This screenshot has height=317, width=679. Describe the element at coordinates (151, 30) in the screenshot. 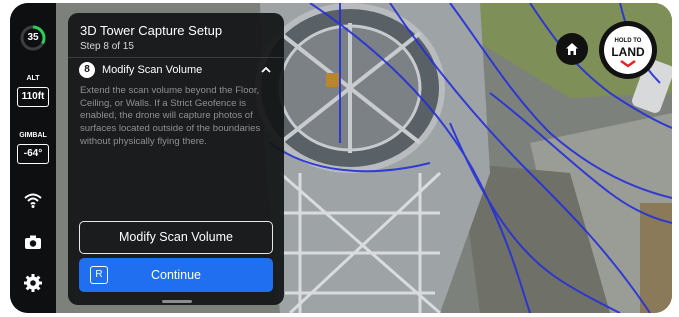

I see `panel-title: 3D Tower Capture Setup` at that location.